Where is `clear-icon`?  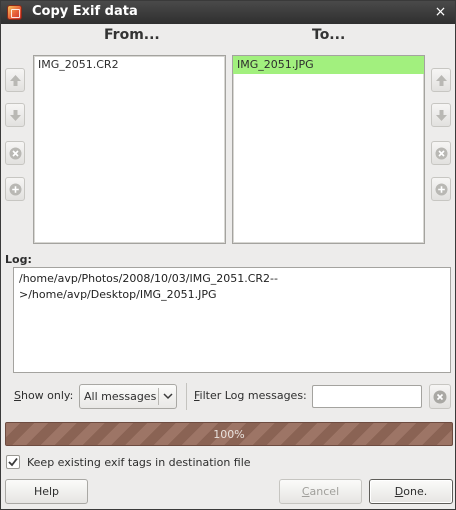
clear-icon is located at coordinates (440, 396).